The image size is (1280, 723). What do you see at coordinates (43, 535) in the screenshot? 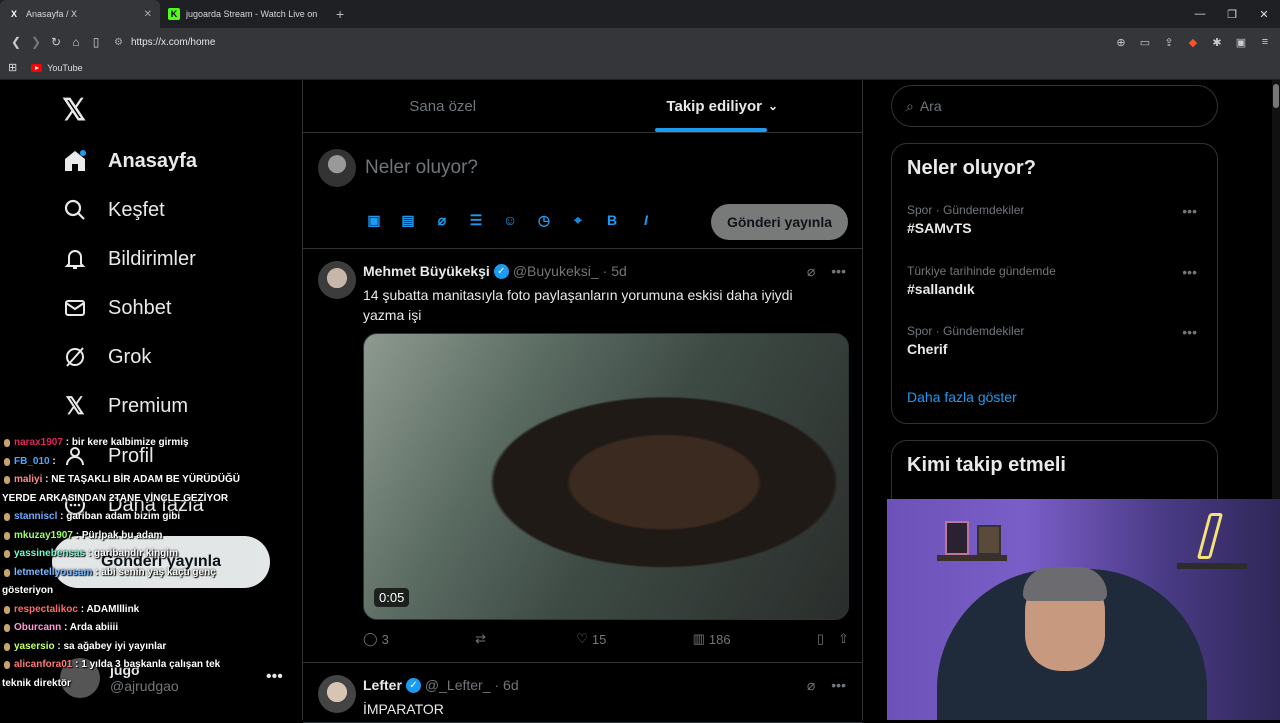
I see `chat-username: mkuzay1907` at bounding box center [43, 535].